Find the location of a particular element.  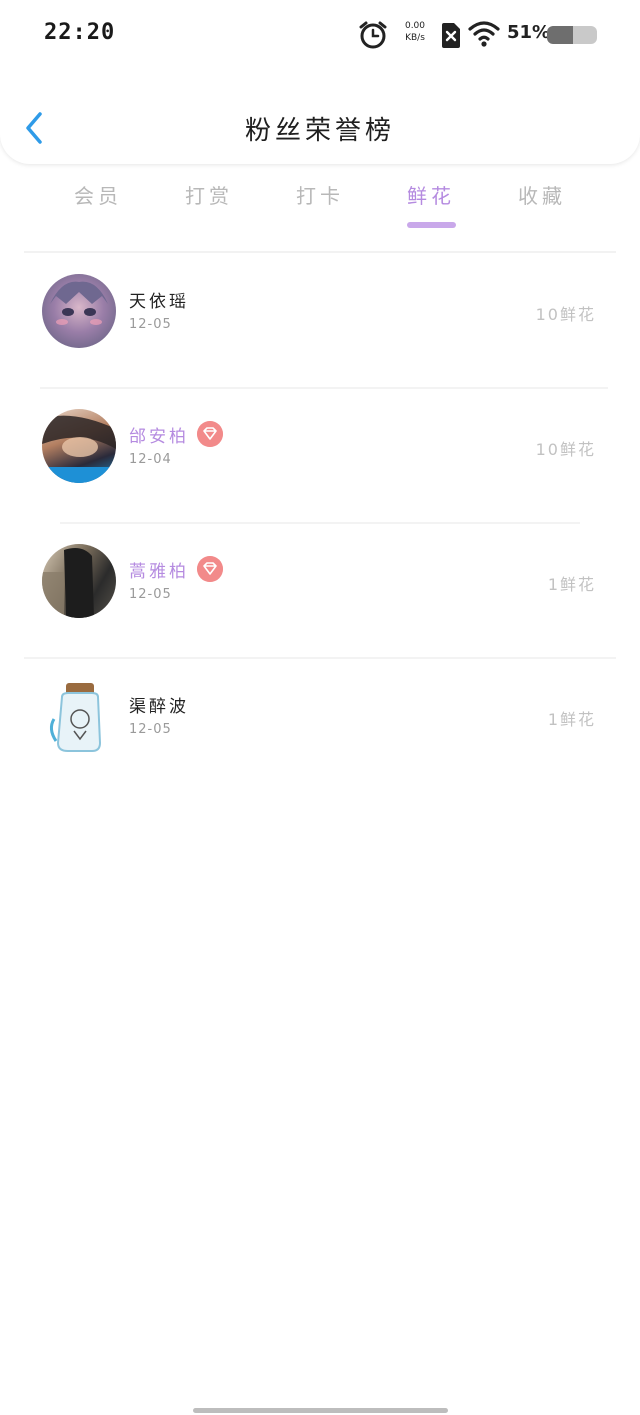

list-item: 蒿雅柏 12-05 1鲜花 is located at coordinates (320, 590).